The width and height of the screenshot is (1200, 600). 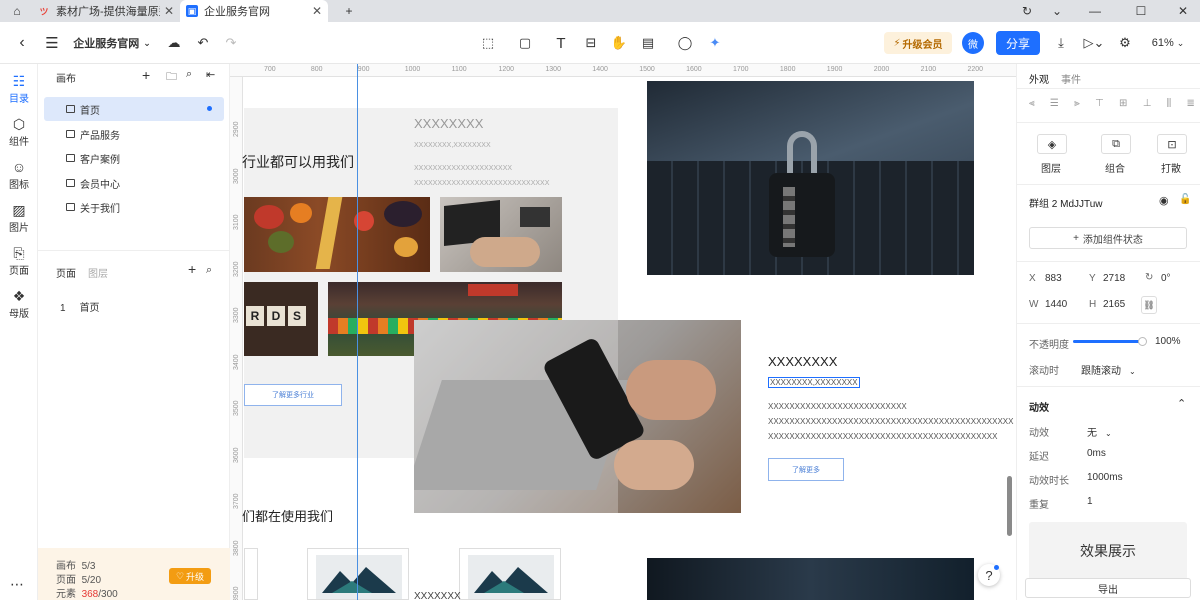 What do you see at coordinates (80, 306) in the screenshot?
I see `page-list-item: 1 首页` at bounding box center [80, 306].